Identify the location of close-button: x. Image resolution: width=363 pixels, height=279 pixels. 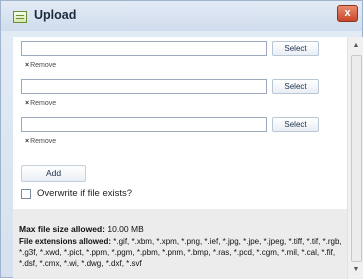
(347, 13).